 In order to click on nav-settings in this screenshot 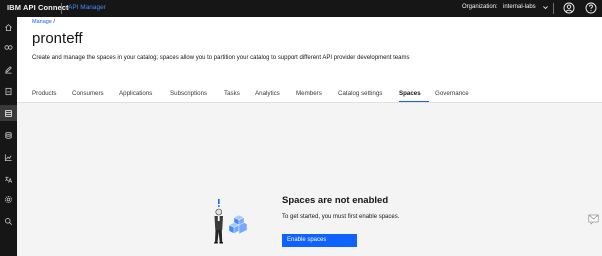, I will do `click(8, 199)`.